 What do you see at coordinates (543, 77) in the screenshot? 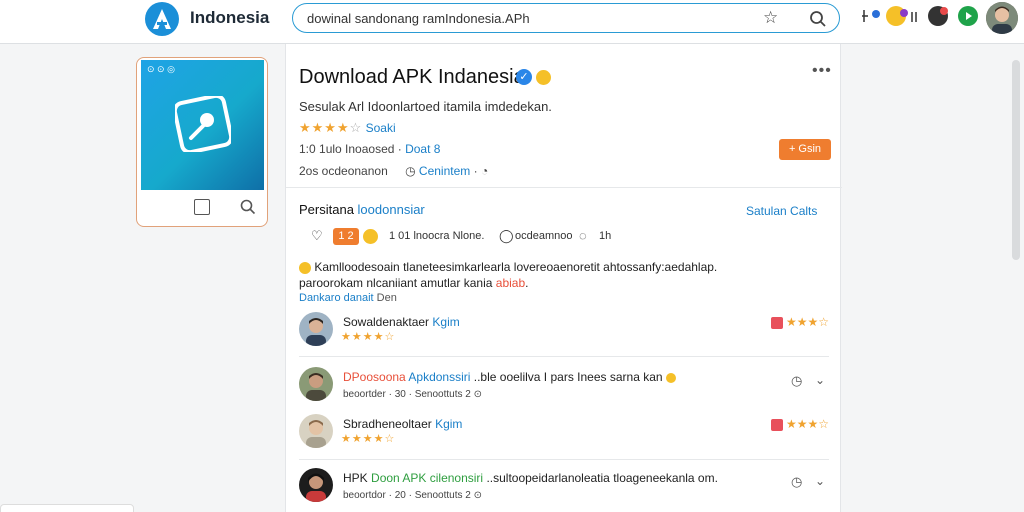
I see `smile-emoji-icon` at bounding box center [543, 77].